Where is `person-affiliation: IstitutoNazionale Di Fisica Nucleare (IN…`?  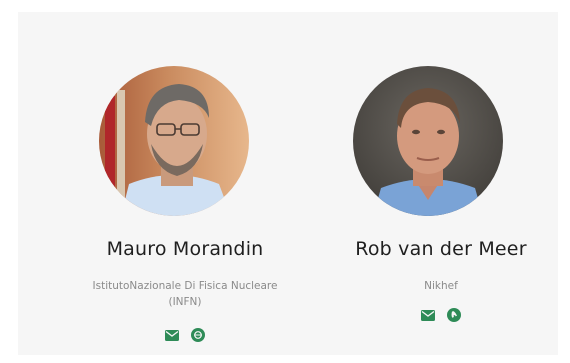 person-affiliation: IstitutoNazionale Di Fisica Nucleare (IN… is located at coordinates (185, 294).